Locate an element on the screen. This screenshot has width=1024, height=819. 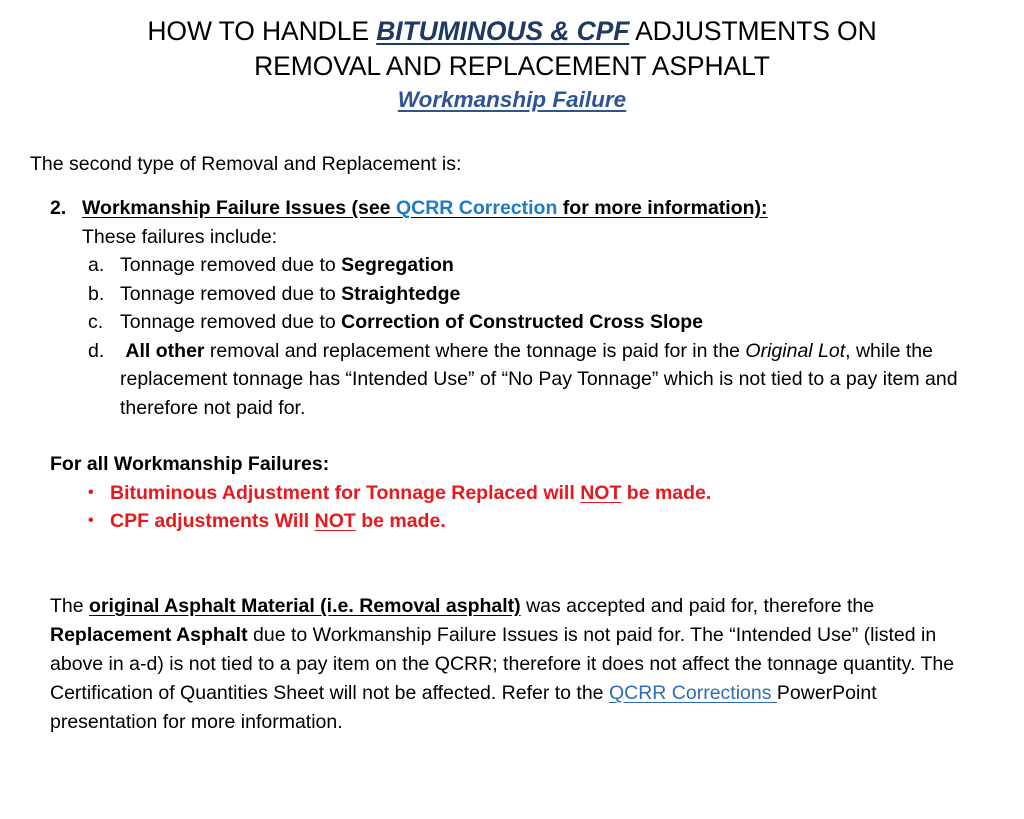
list-item-b-bold-term: Straightedge is located at coordinates (401, 293).